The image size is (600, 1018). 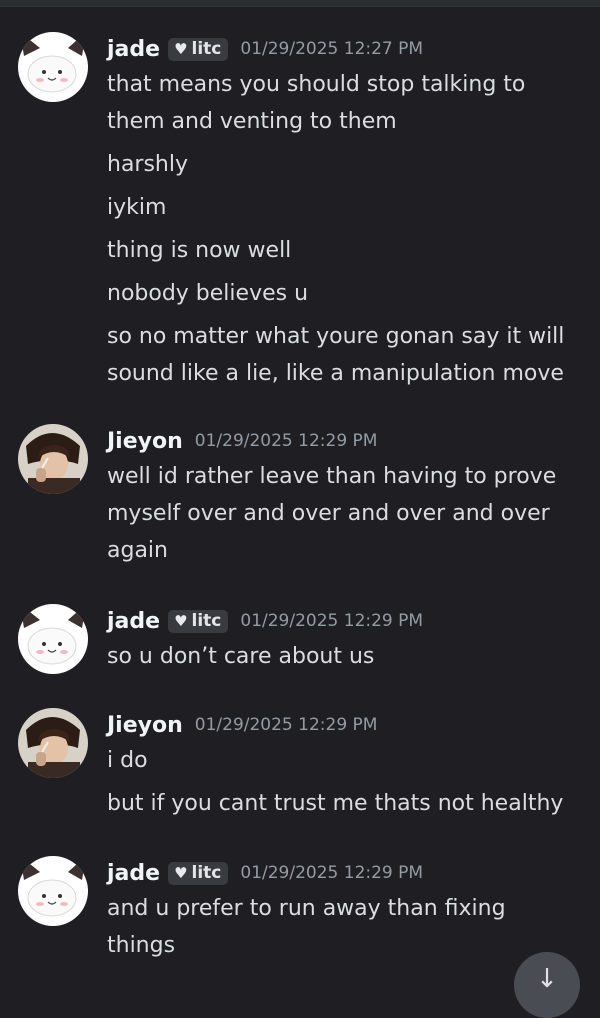 I want to click on message-line: that means you should stop talking to, so click(x=316, y=84).